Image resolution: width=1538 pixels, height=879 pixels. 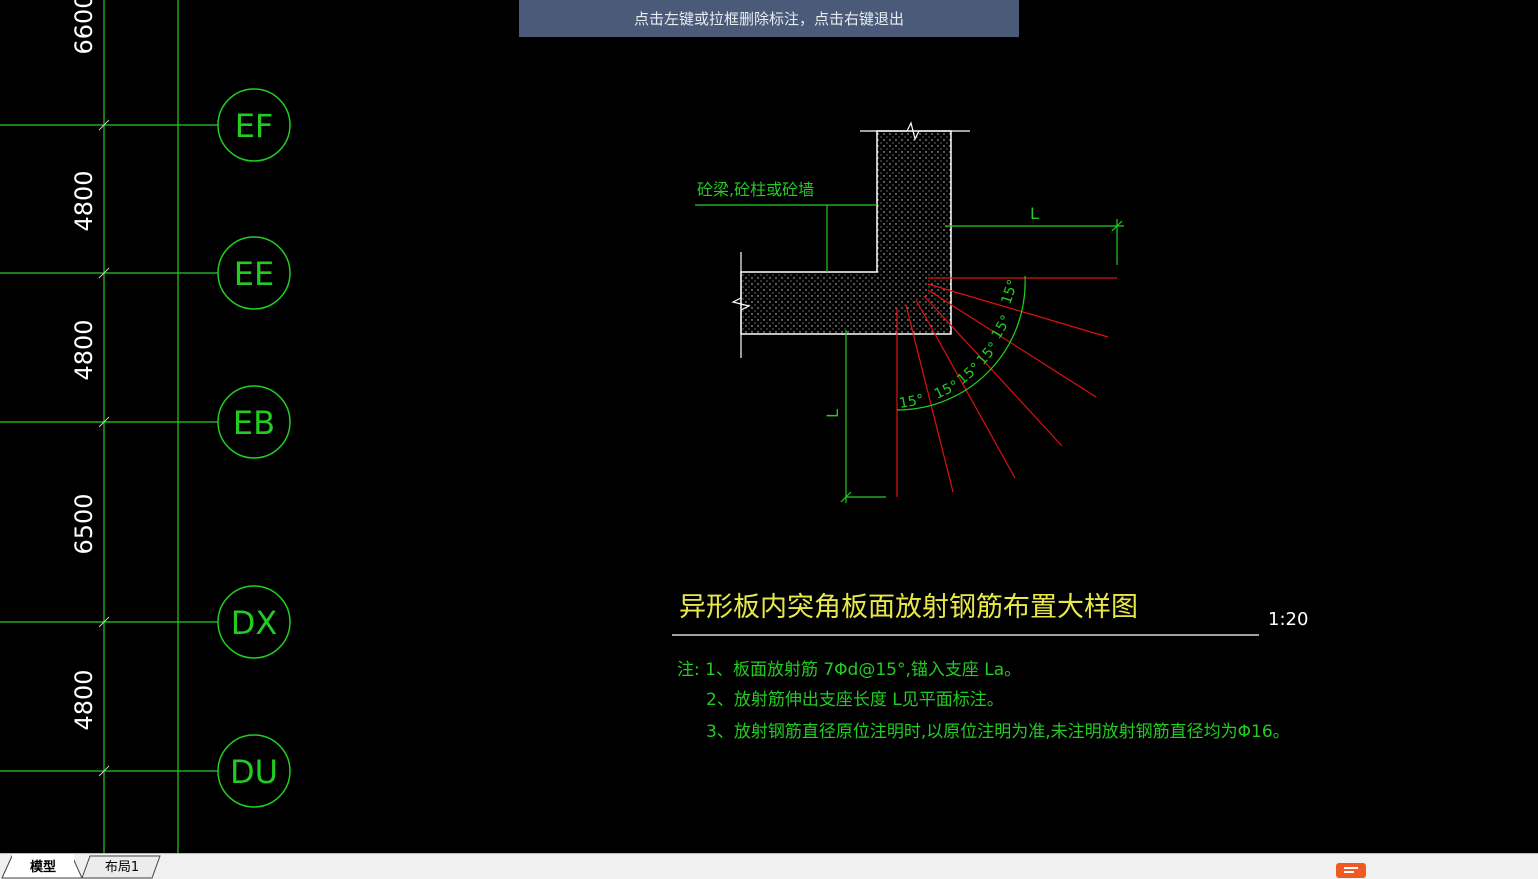 I want to click on note-line-1: 注: 1、板面放射筋 7Φd@15°,锚入支座 La。, so click(x=849, y=670).